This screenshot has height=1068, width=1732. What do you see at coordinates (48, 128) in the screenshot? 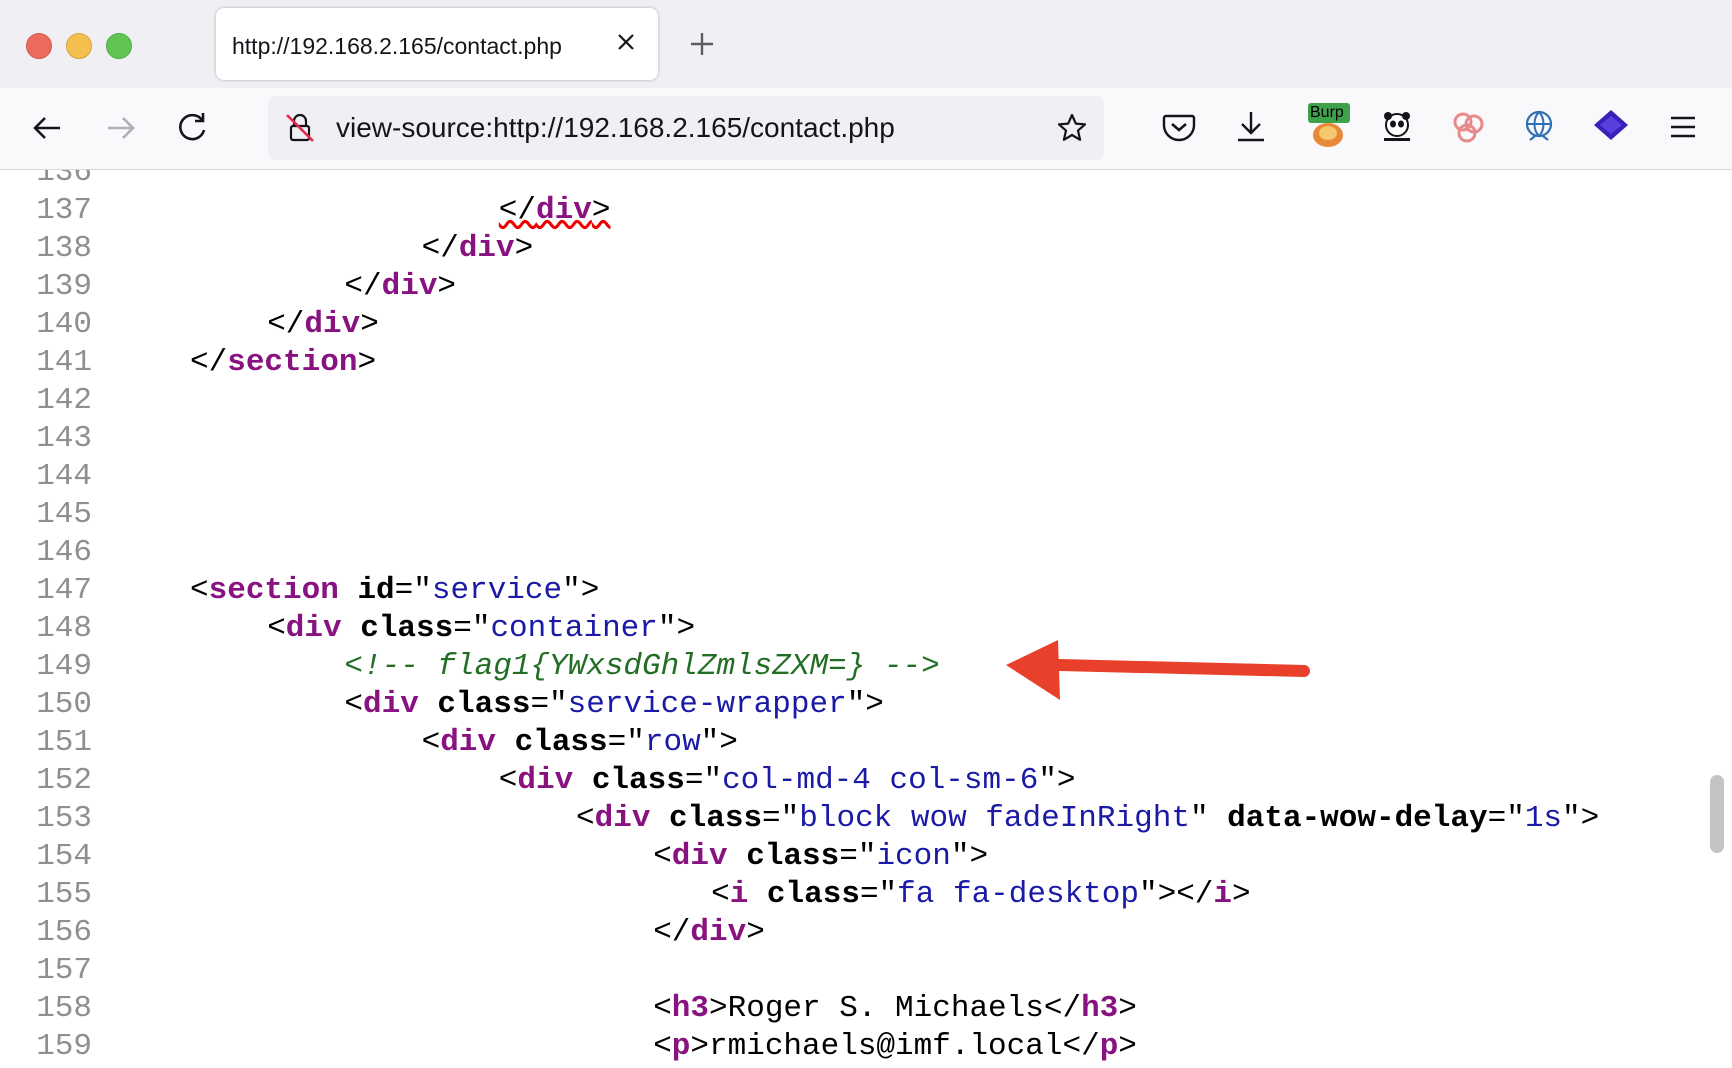
I see `back-arrow-icon` at bounding box center [48, 128].